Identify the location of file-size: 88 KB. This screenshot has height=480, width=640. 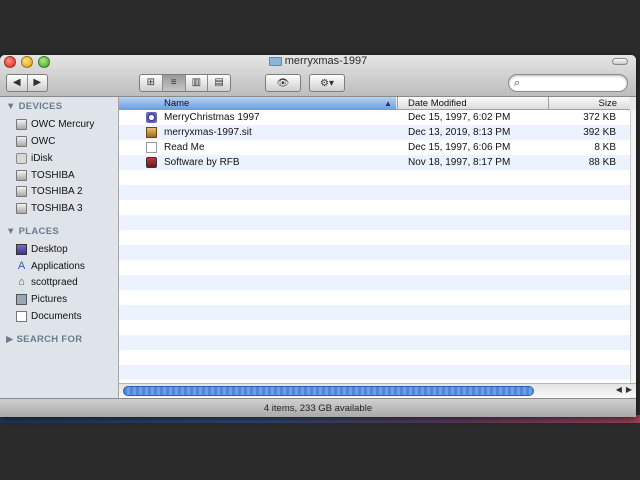
(602, 162).